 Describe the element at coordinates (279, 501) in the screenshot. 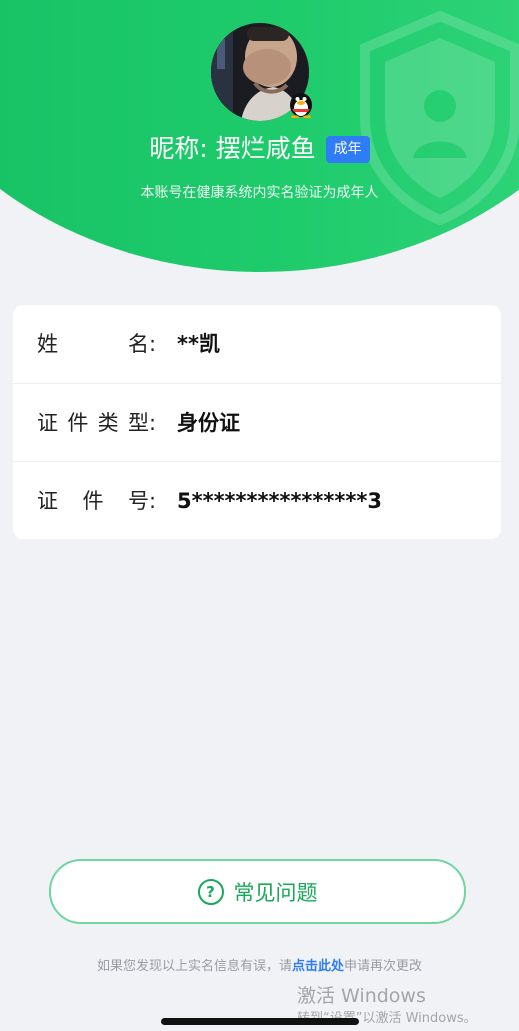

I see `id-number-value: 5****************3` at that location.